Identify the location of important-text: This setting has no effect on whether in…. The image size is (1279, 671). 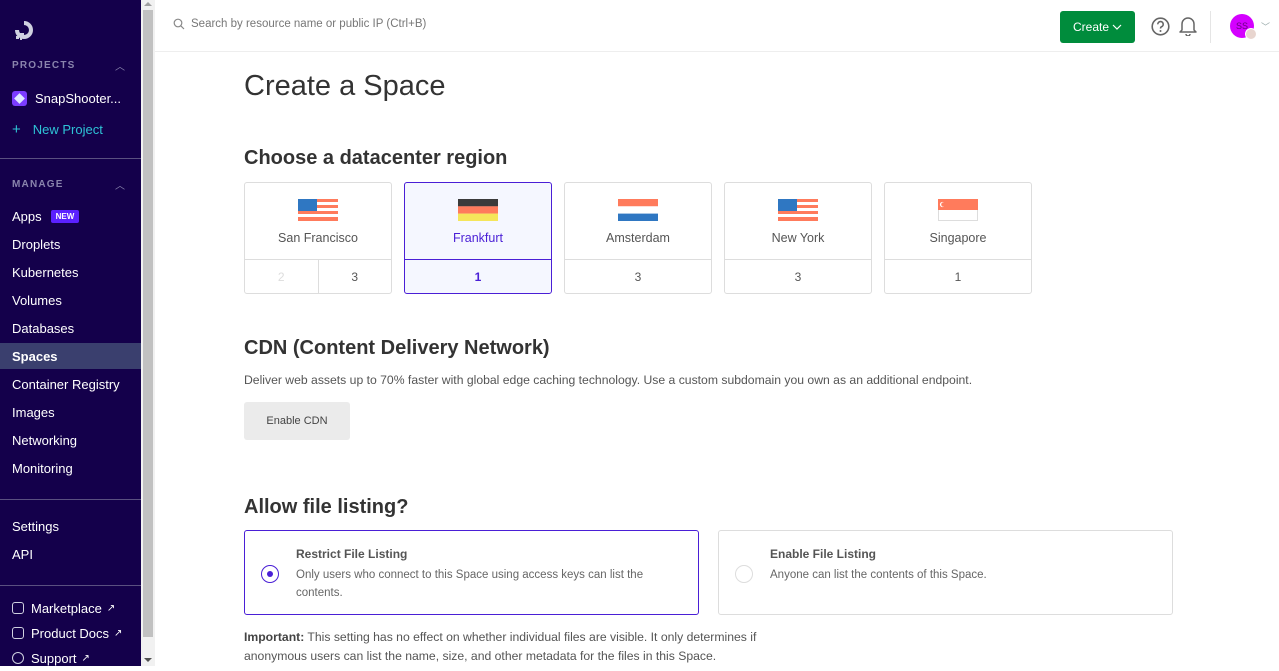
(500, 646).